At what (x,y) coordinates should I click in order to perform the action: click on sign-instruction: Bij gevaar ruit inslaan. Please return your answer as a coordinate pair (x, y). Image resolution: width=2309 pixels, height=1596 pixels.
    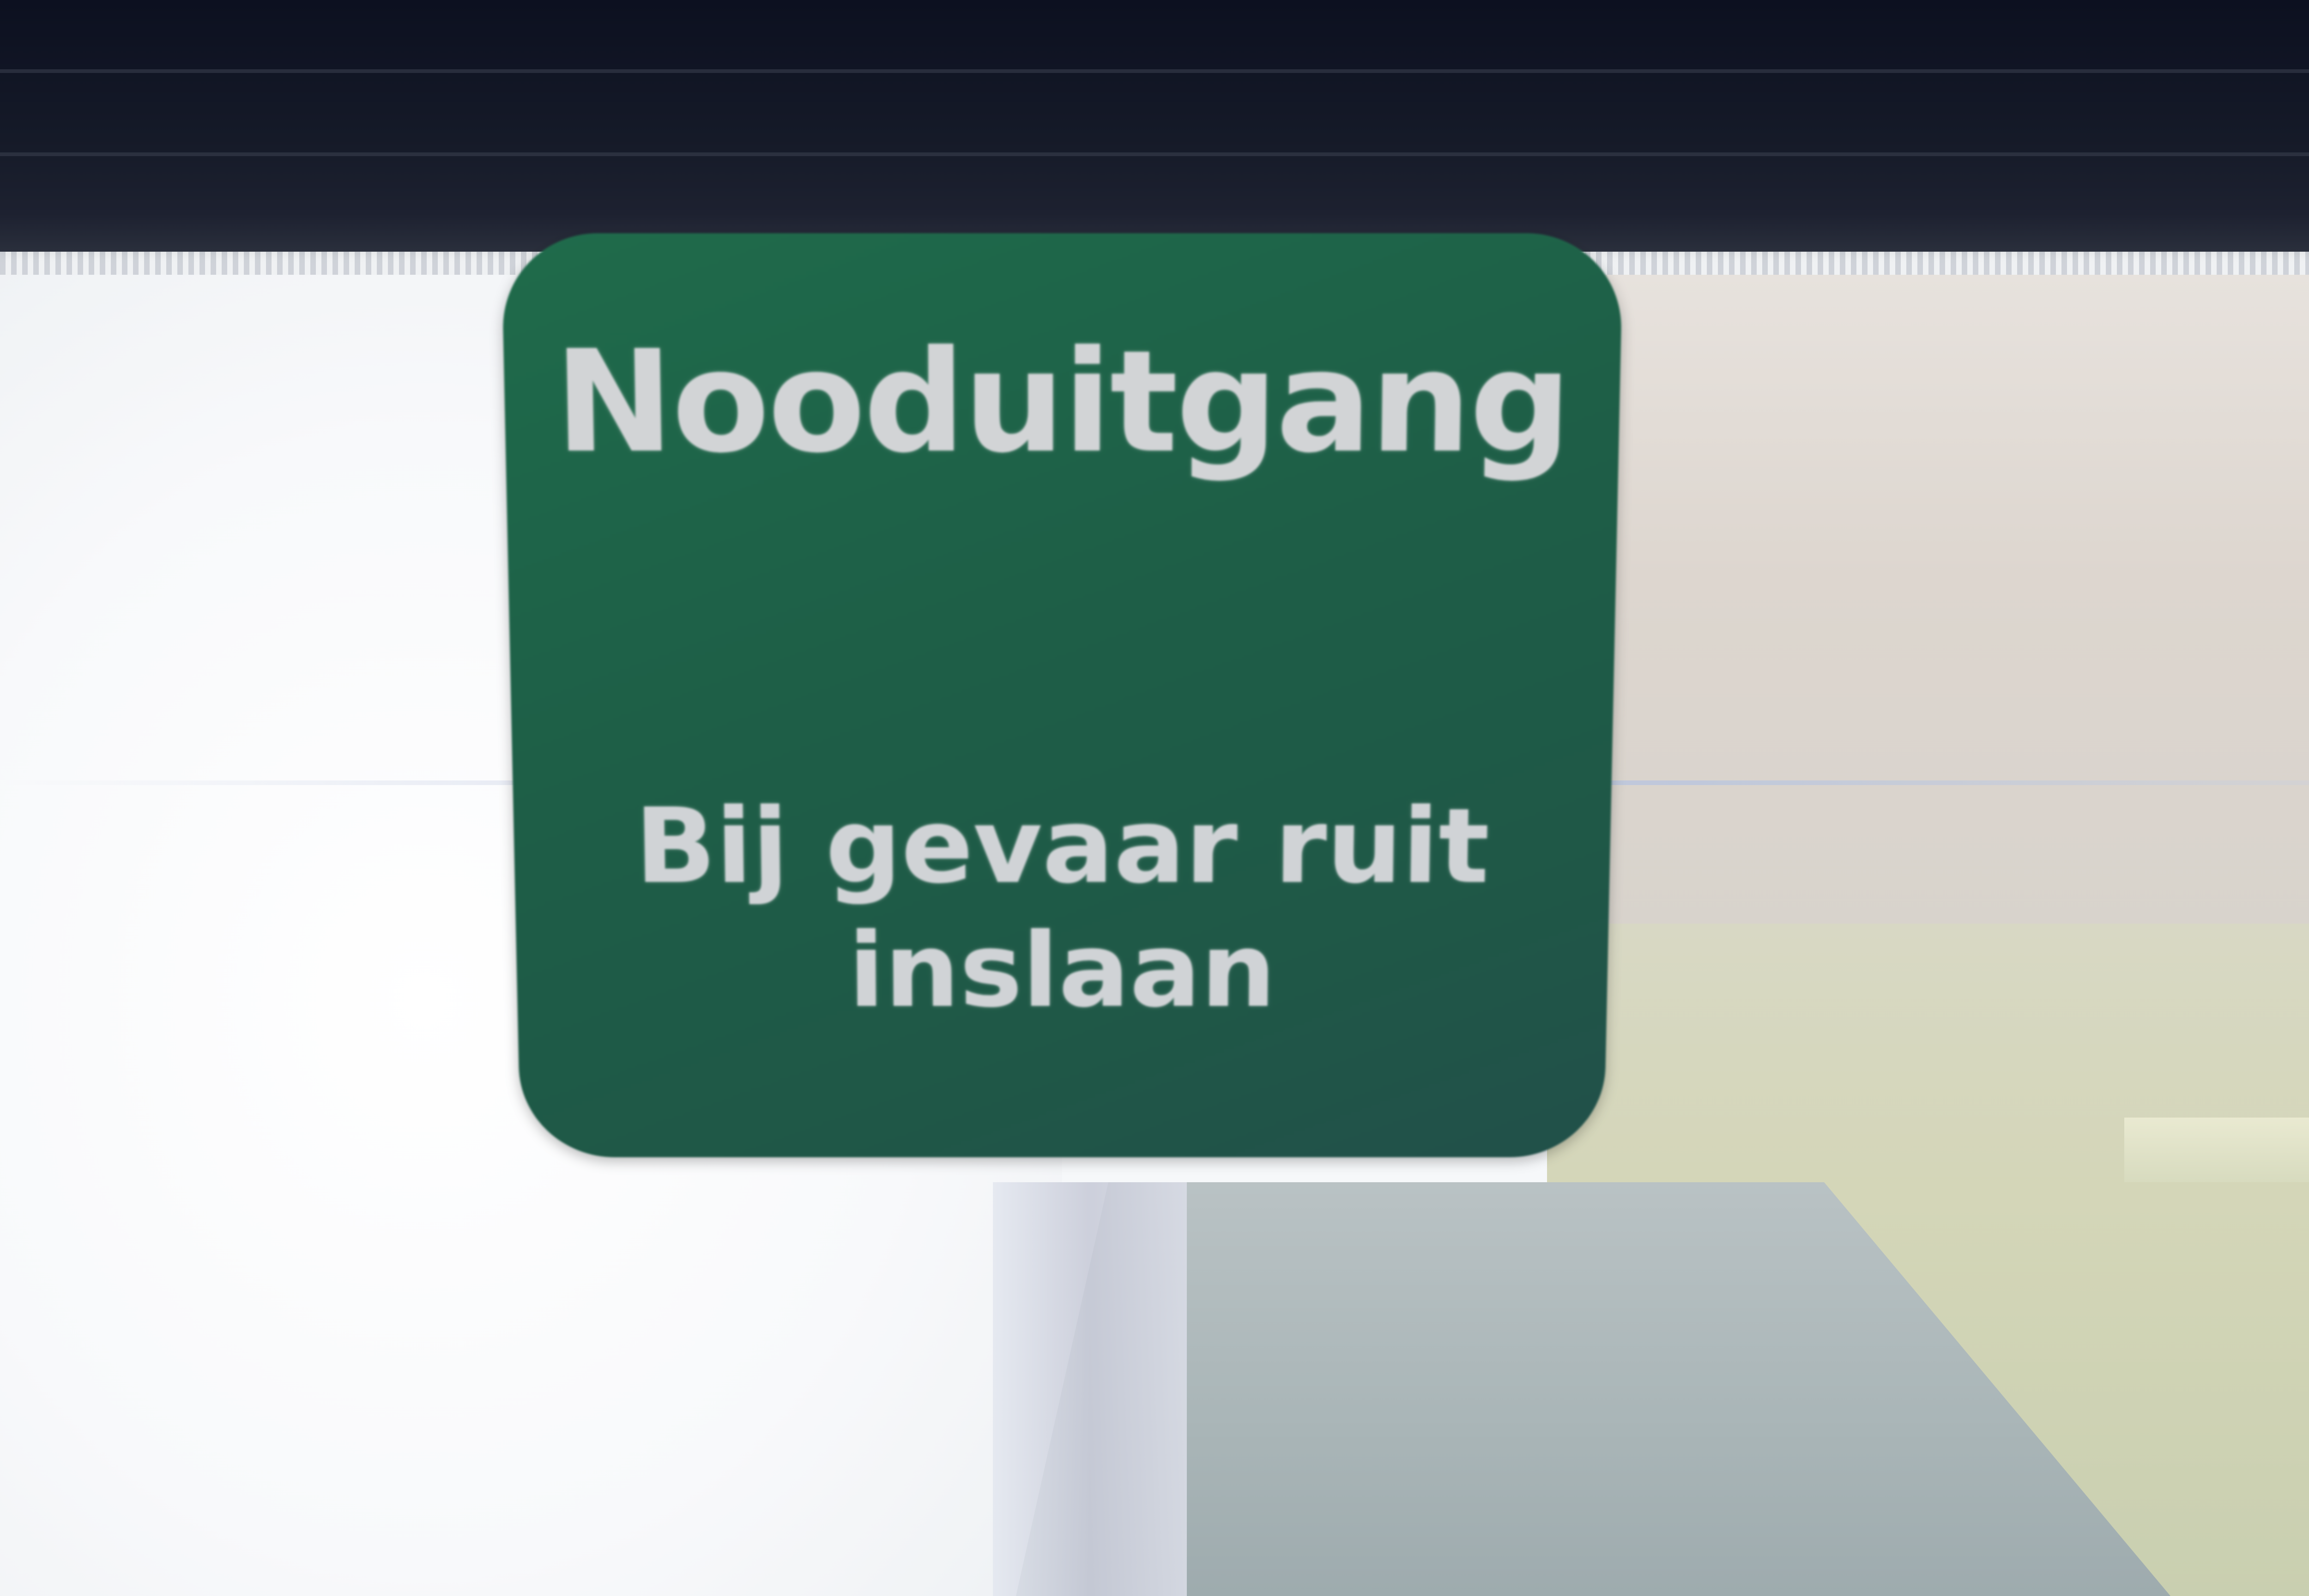
    Looking at the image, I should click on (1062, 908).